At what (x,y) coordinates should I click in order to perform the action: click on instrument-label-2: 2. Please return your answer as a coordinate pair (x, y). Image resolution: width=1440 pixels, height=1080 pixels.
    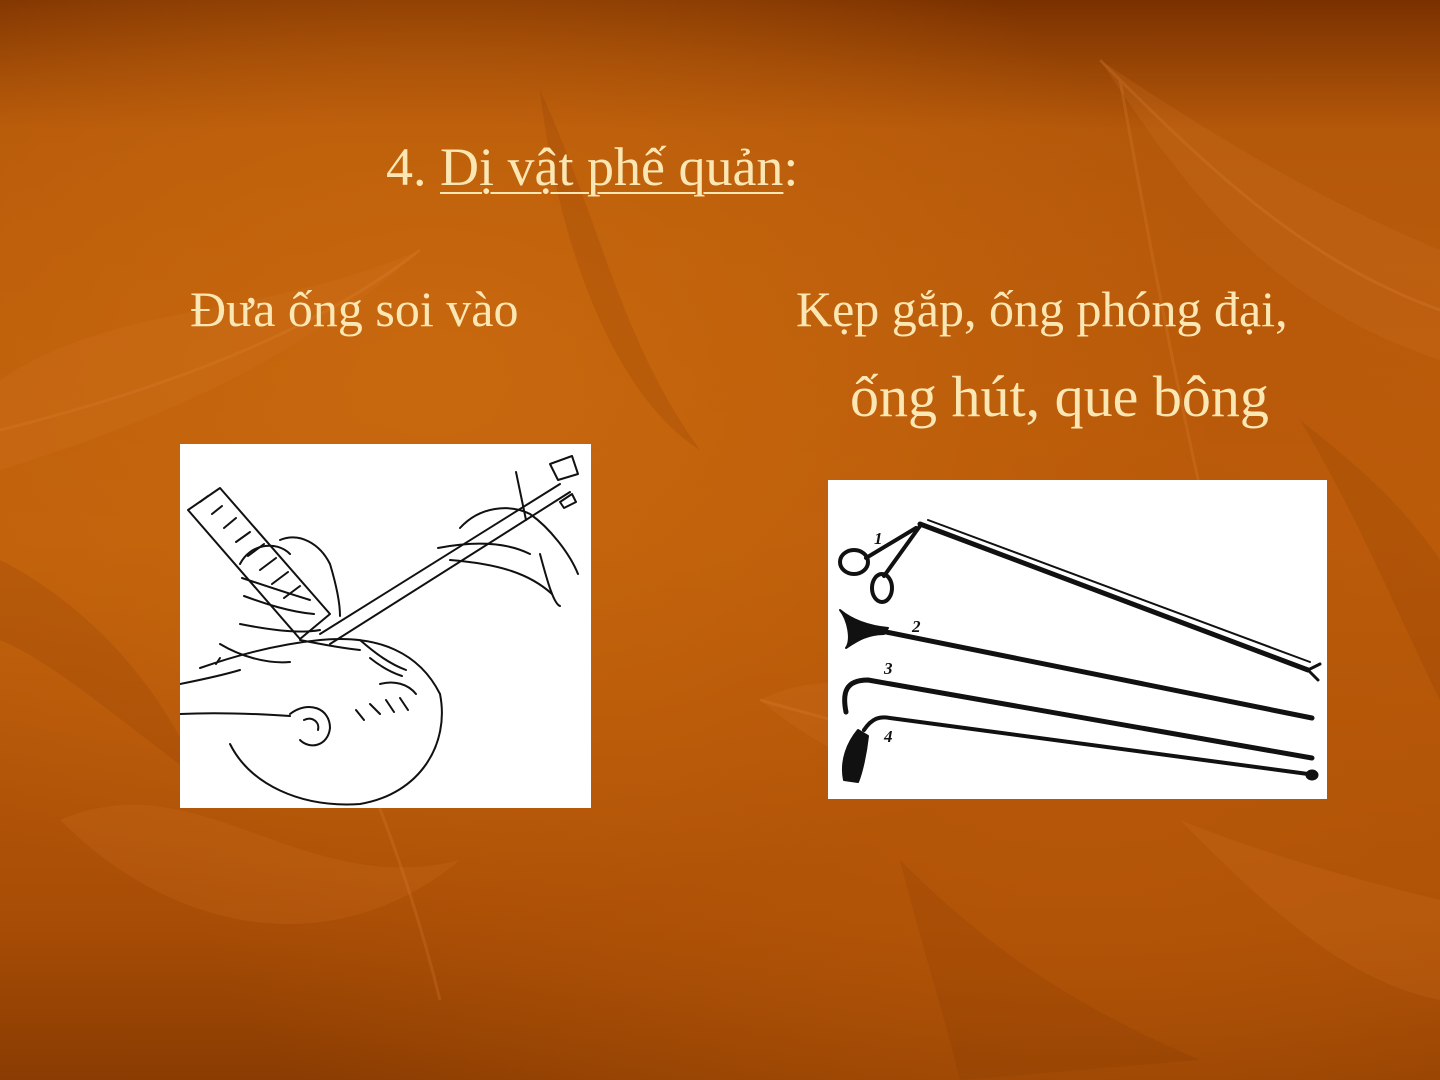
    Looking at the image, I should click on (916, 626).